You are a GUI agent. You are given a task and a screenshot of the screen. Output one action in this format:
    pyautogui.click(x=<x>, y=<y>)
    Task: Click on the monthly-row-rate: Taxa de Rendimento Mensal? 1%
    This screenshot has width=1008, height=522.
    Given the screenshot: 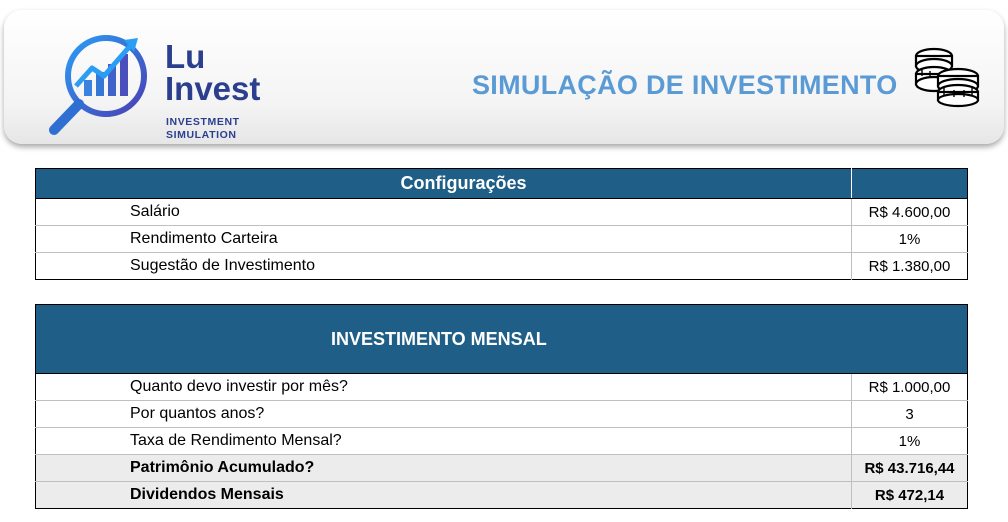 What is the action you would take?
    pyautogui.click(x=501, y=441)
    